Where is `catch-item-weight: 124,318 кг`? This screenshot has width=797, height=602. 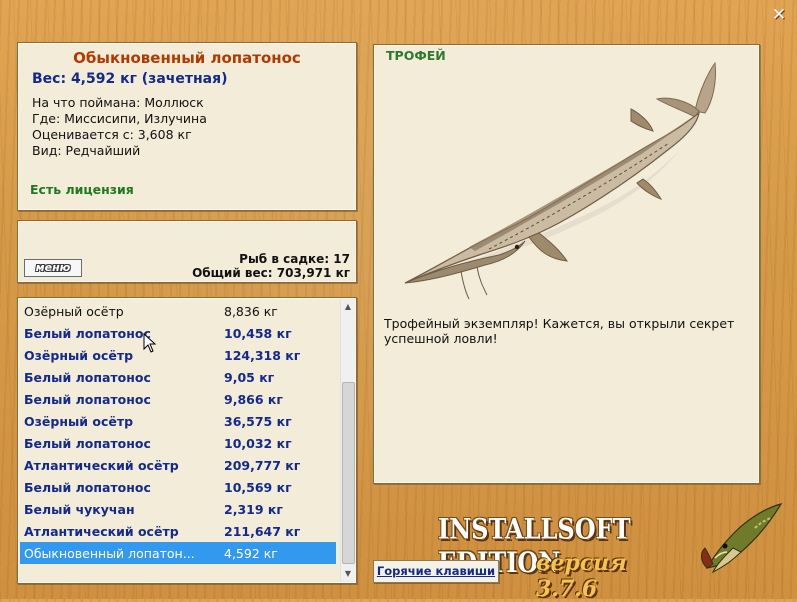
catch-item-weight: 124,318 кг is located at coordinates (262, 355).